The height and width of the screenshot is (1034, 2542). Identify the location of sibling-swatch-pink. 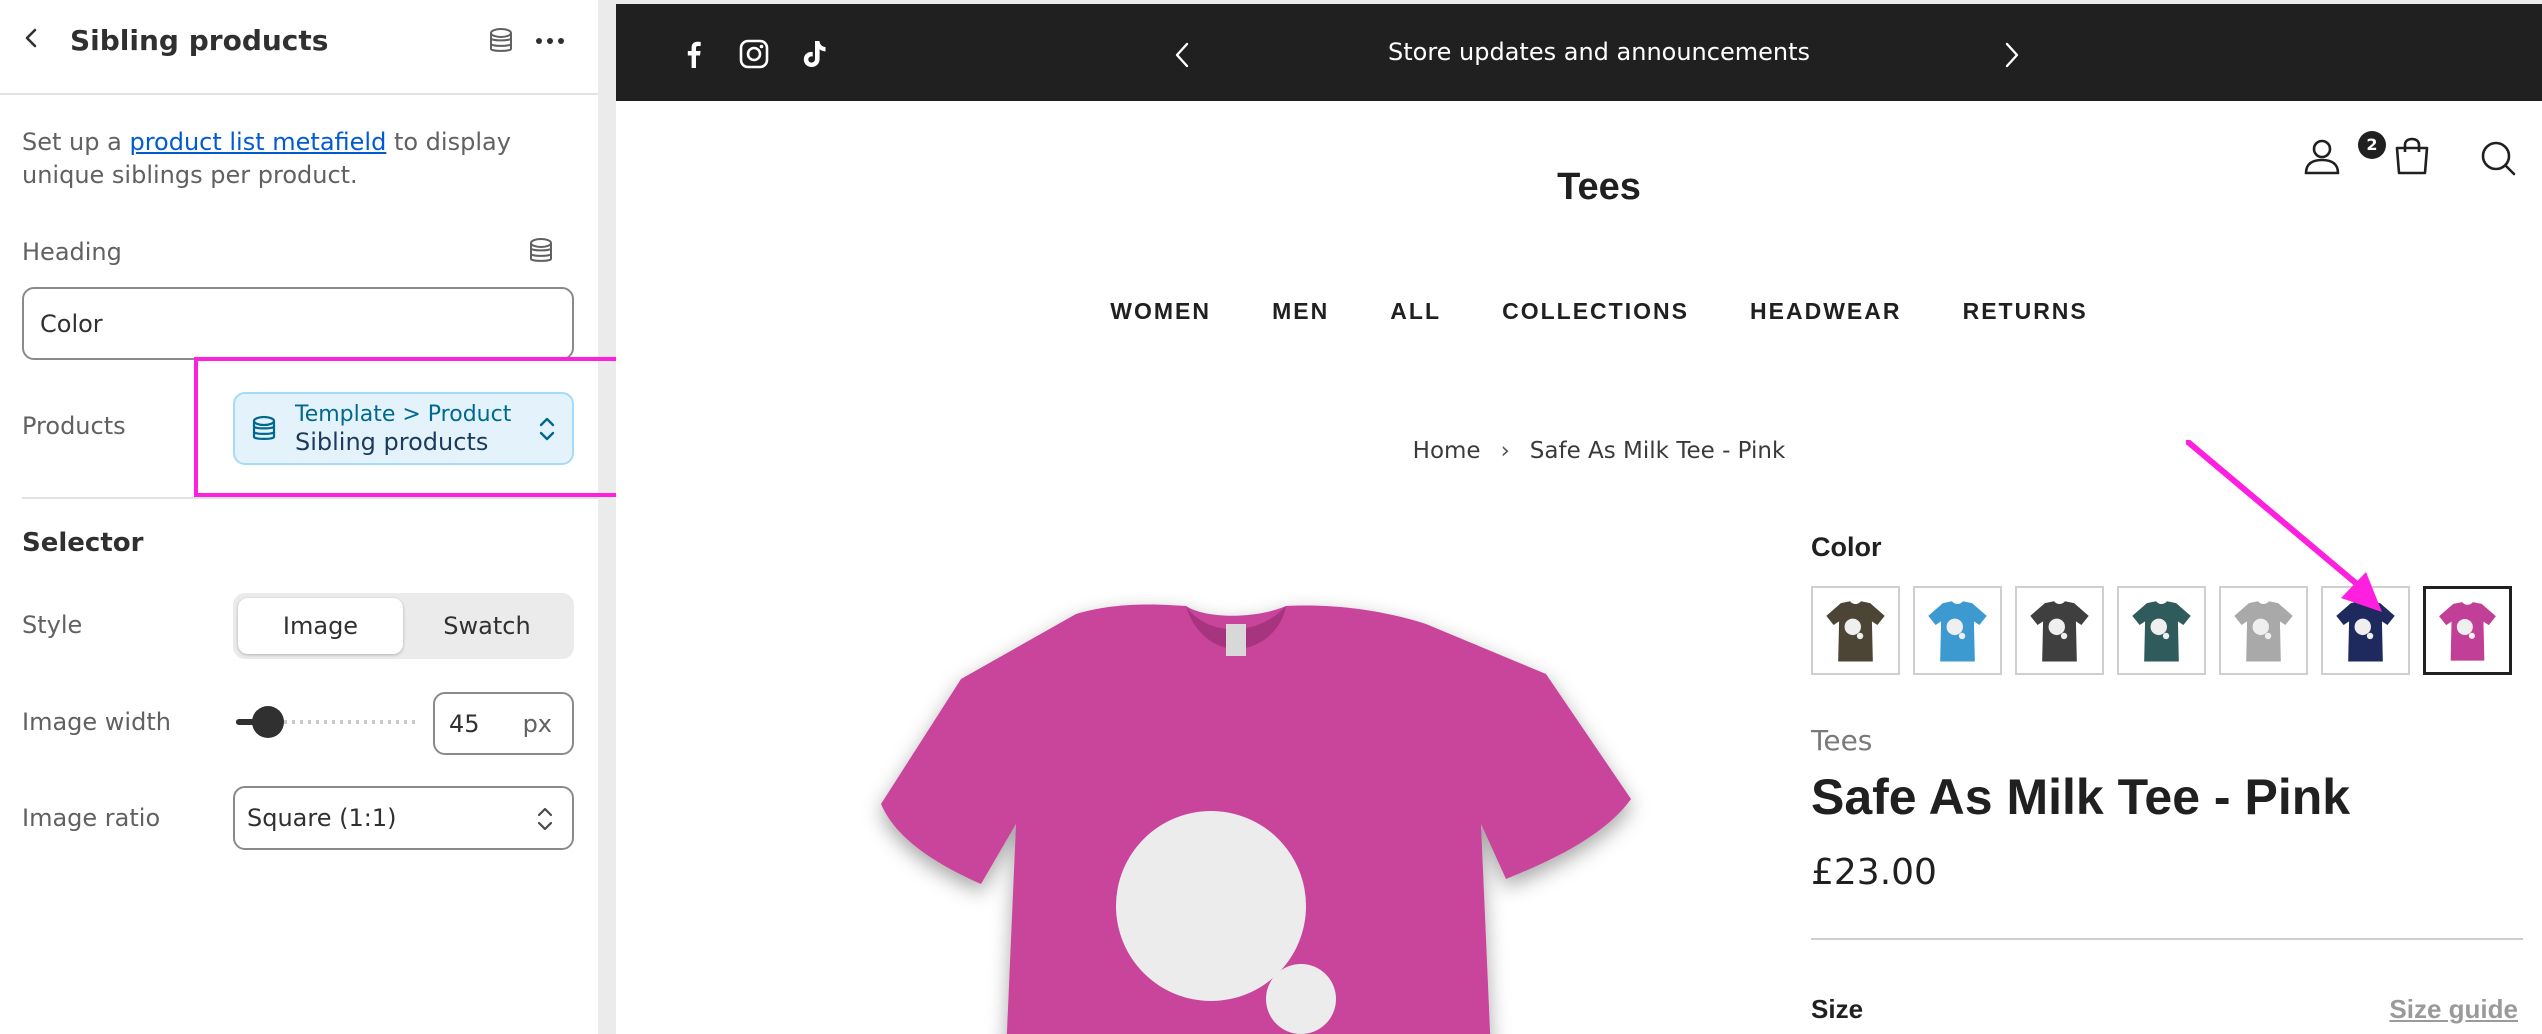
(2467, 630).